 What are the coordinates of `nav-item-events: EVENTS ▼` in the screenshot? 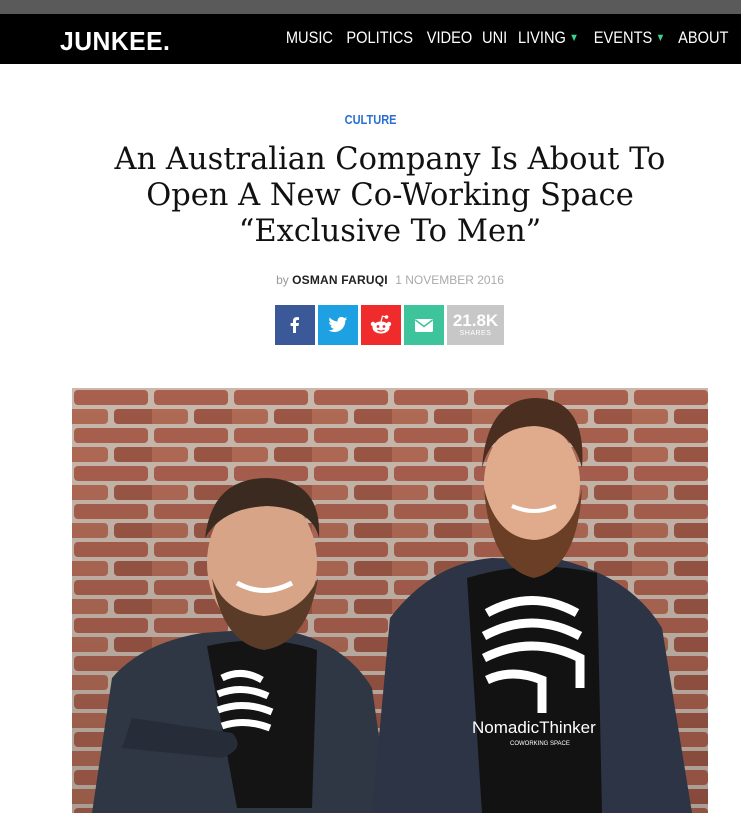 It's located at (628, 38).